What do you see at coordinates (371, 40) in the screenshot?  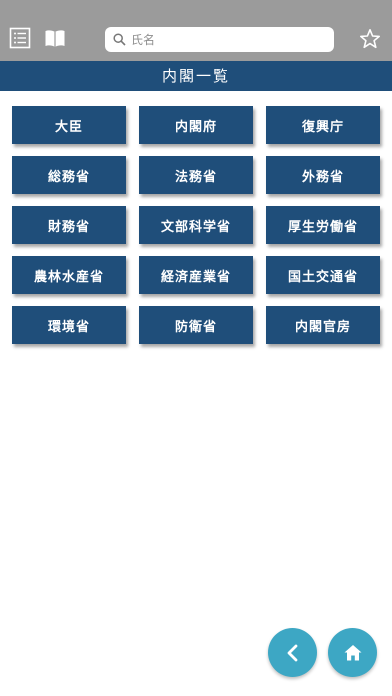 I see `star-icon` at bounding box center [371, 40].